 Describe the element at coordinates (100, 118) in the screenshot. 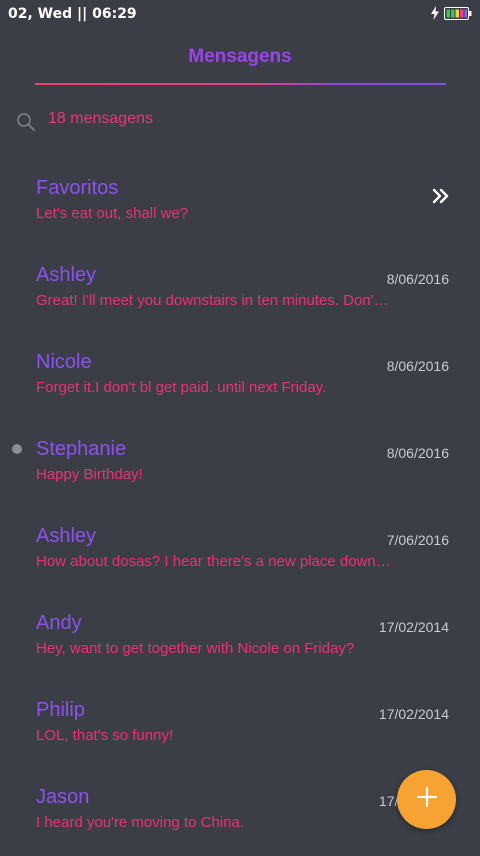

I see `message-count: 18 mensagens` at that location.